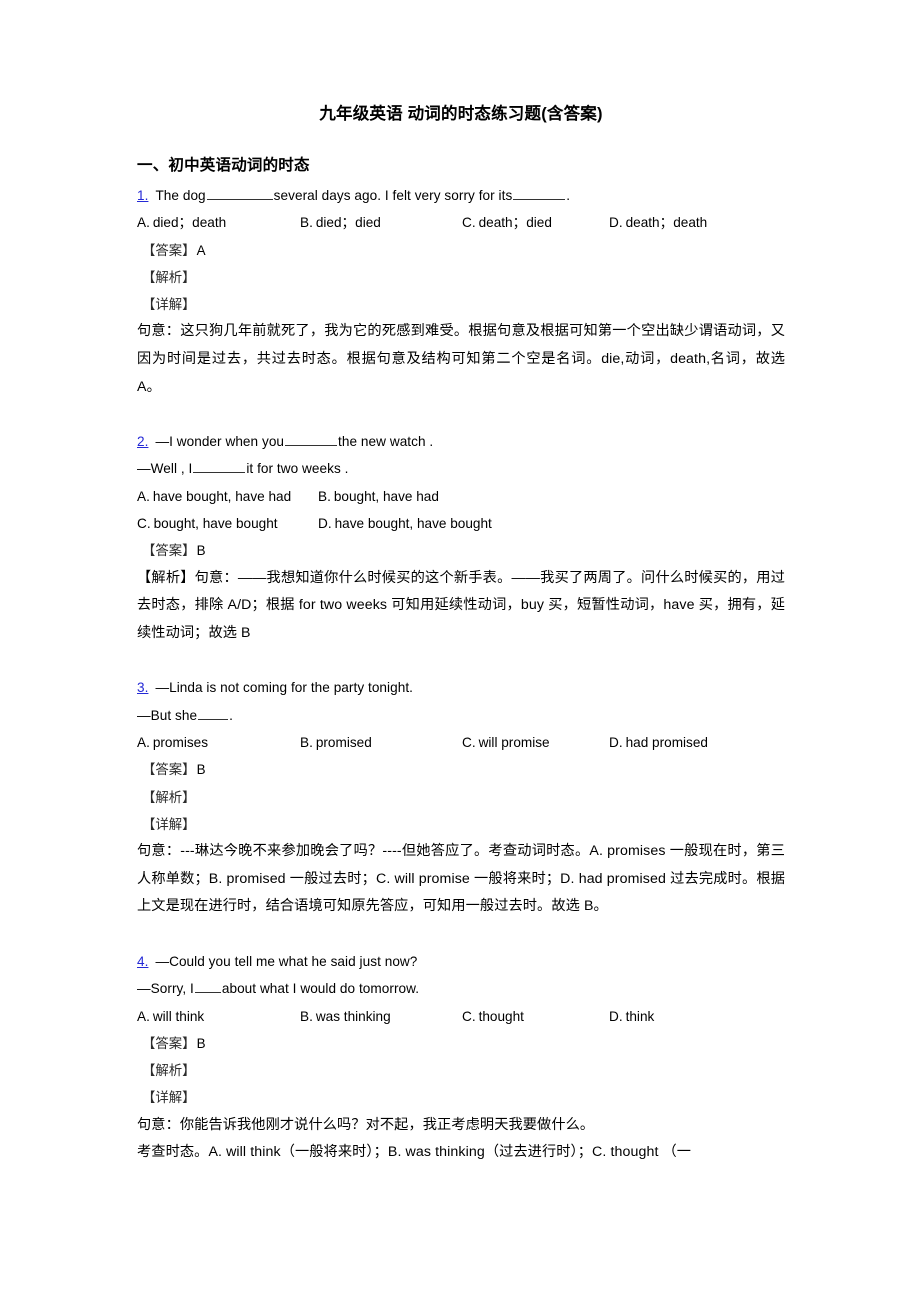 The height and width of the screenshot is (1302, 920). Describe the element at coordinates (142, 687) in the screenshot. I see `question-number-3: 3.` at that location.